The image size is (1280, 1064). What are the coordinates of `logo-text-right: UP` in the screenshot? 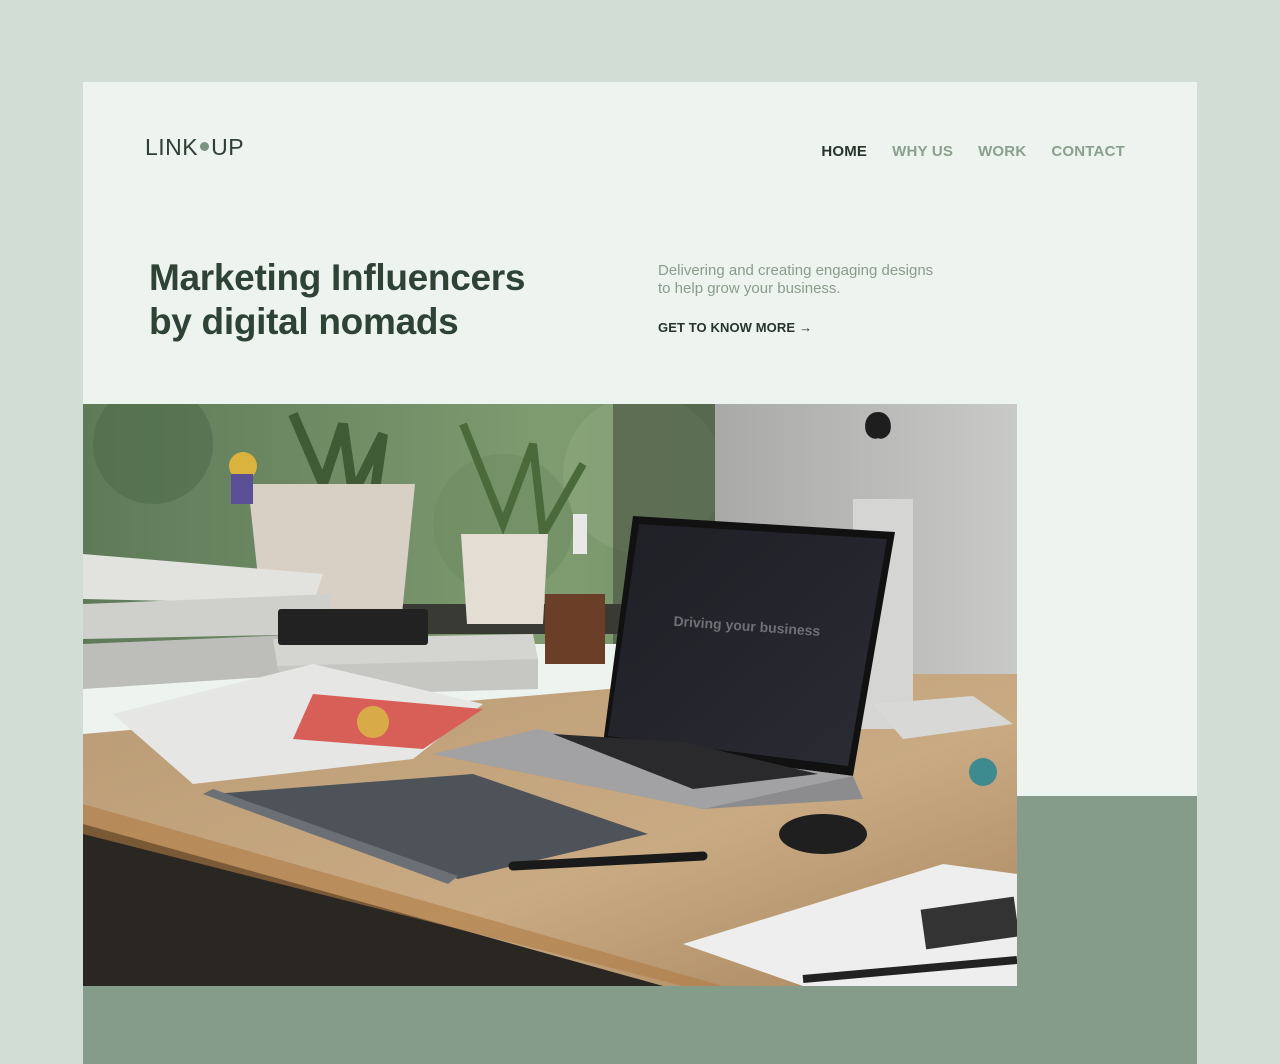 It's located at (228, 147).